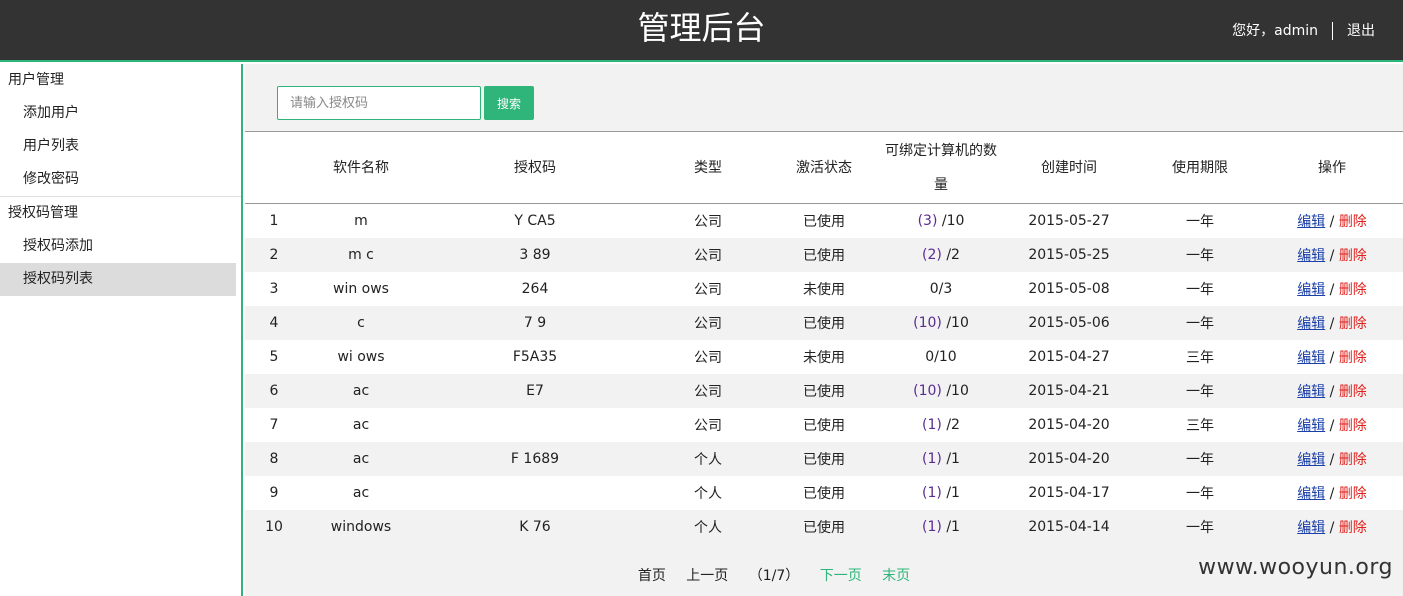  What do you see at coordinates (1361, 31) in the screenshot?
I see `logout-link: 退出` at bounding box center [1361, 31].